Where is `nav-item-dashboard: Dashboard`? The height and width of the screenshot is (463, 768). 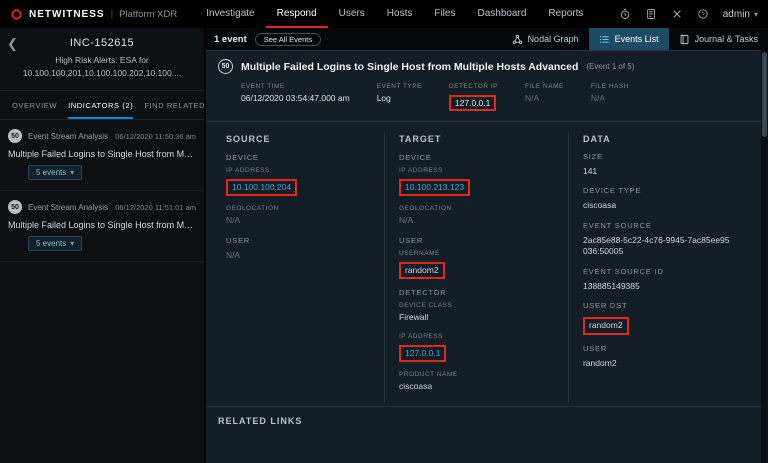 nav-item-dashboard: Dashboard is located at coordinates (501, 14).